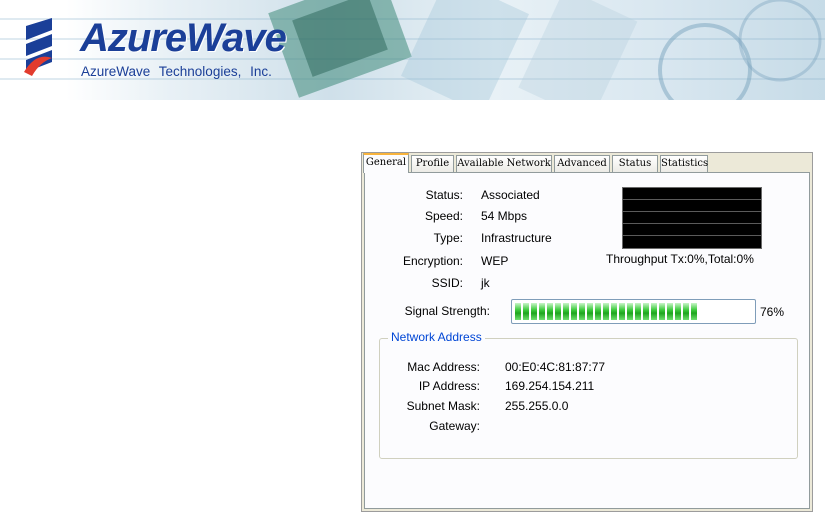 The image size is (825, 514). Describe the element at coordinates (495, 261) in the screenshot. I see `encryption-value: WEP` at that location.